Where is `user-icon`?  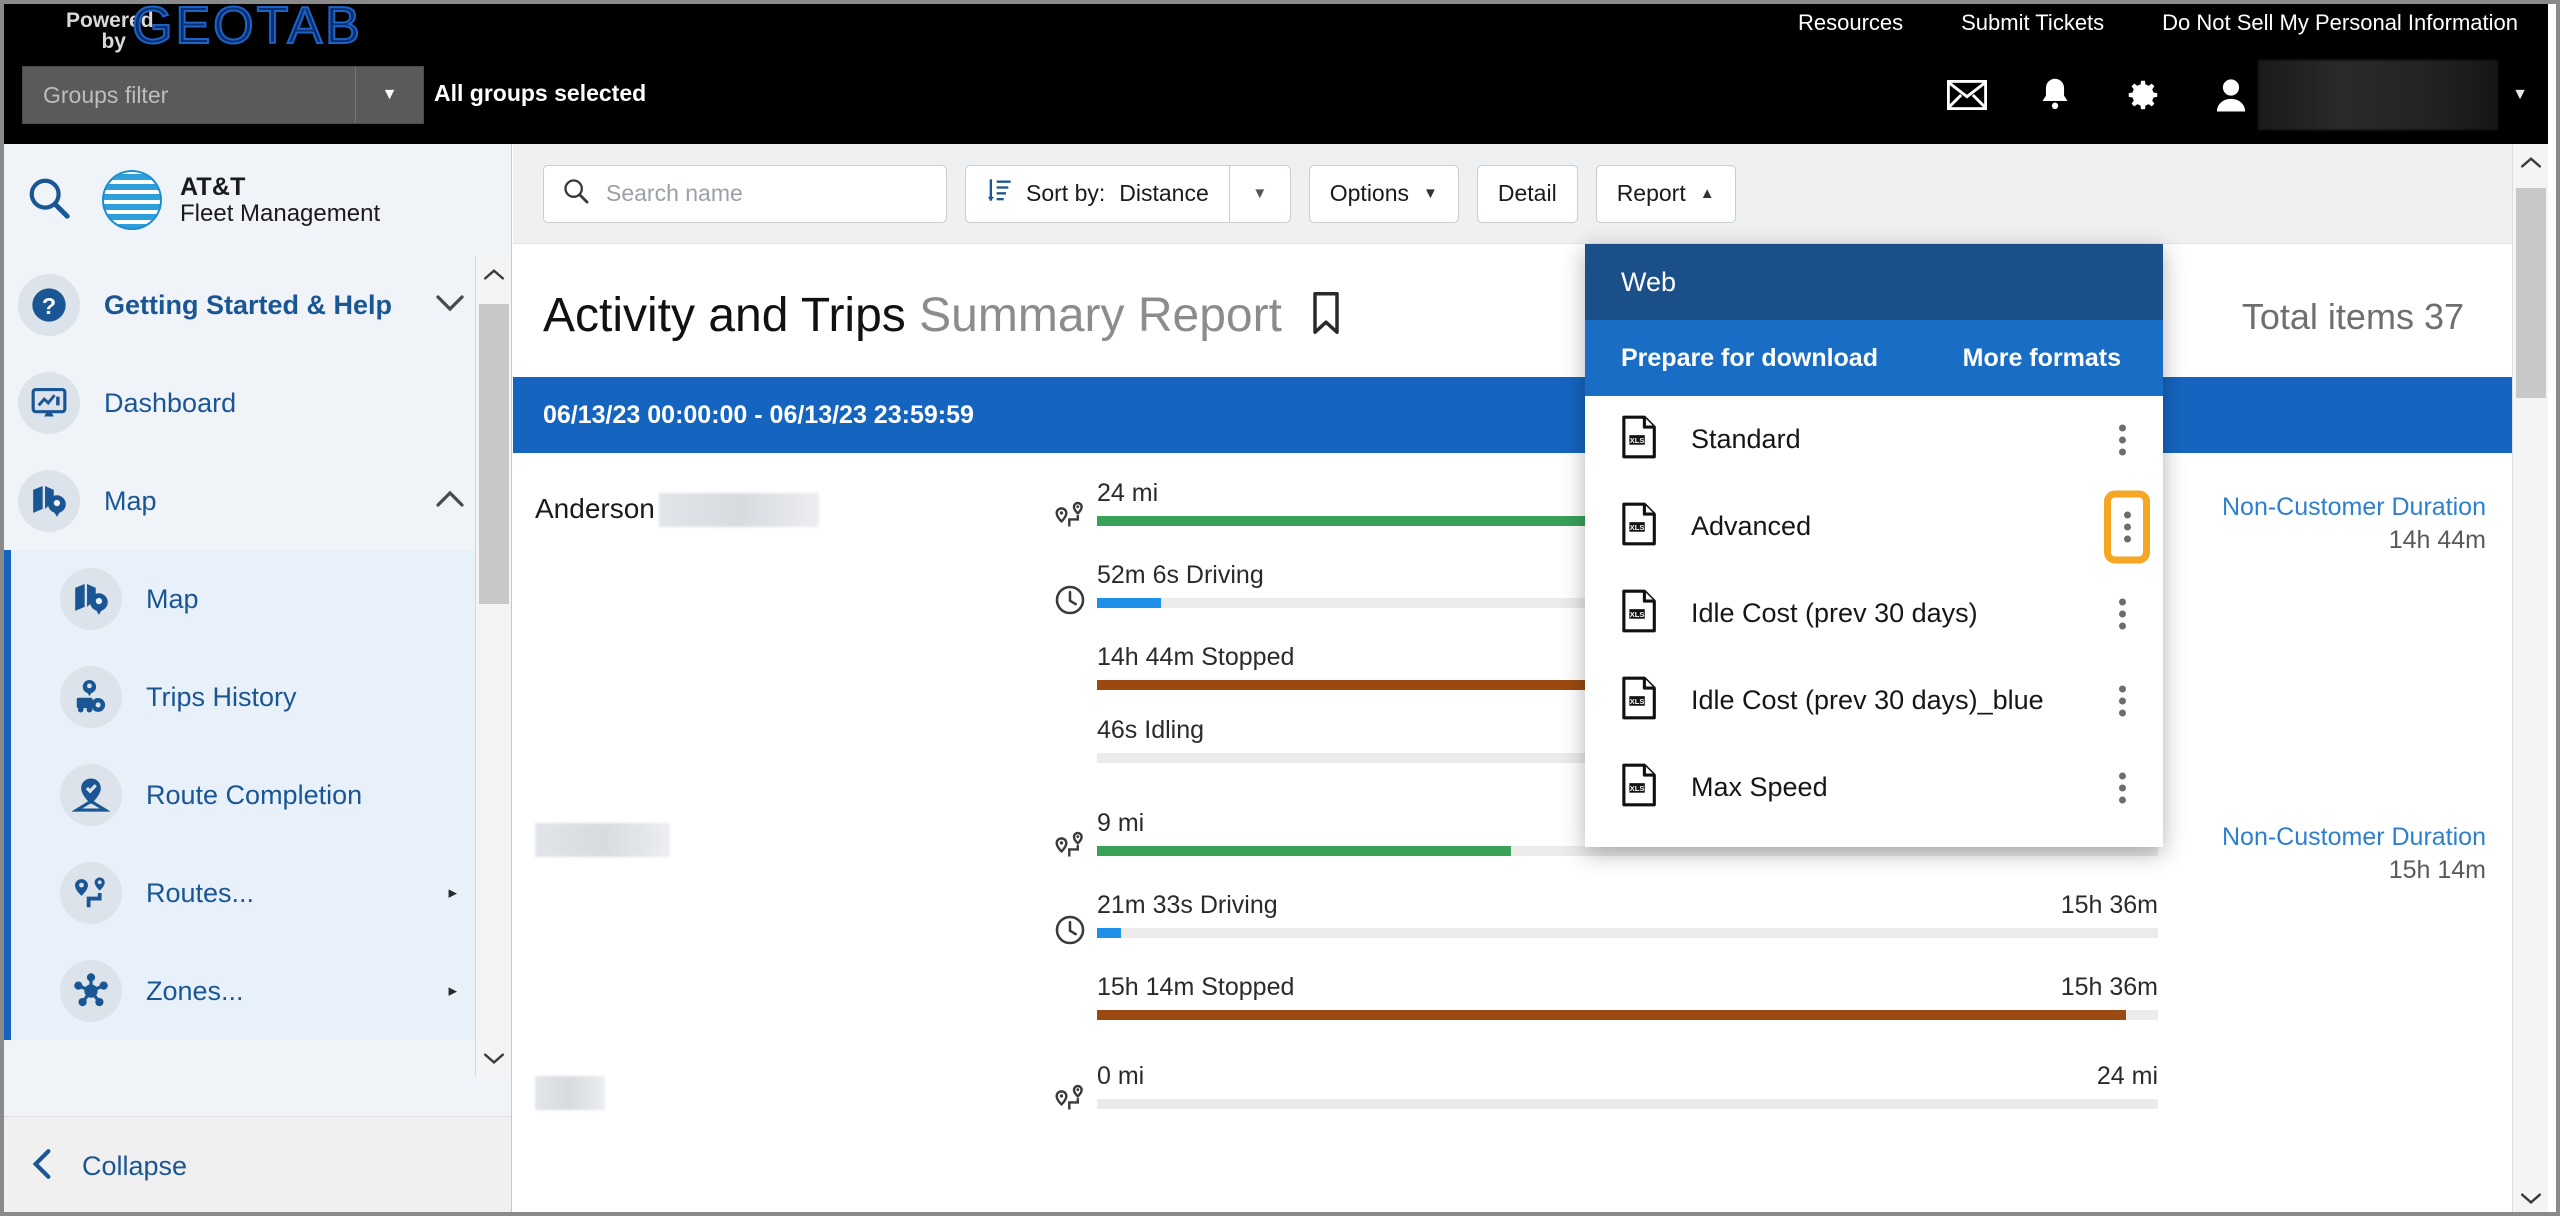
user-icon is located at coordinates (2231, 95).